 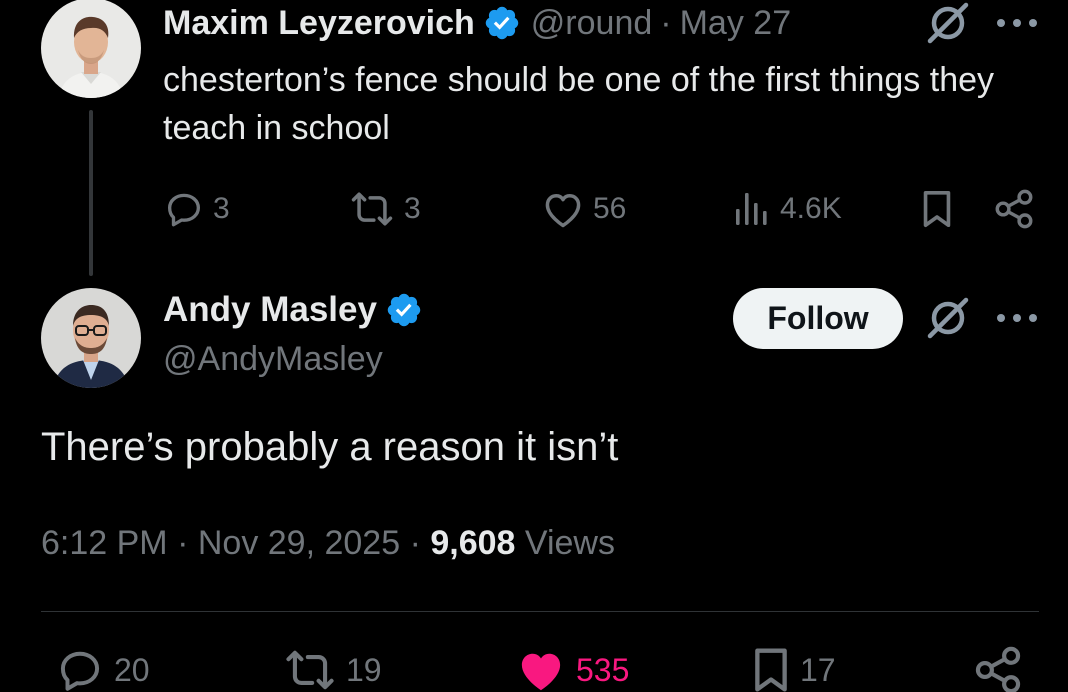 I want to click on bookmark-button, so click(x=937, y=209).